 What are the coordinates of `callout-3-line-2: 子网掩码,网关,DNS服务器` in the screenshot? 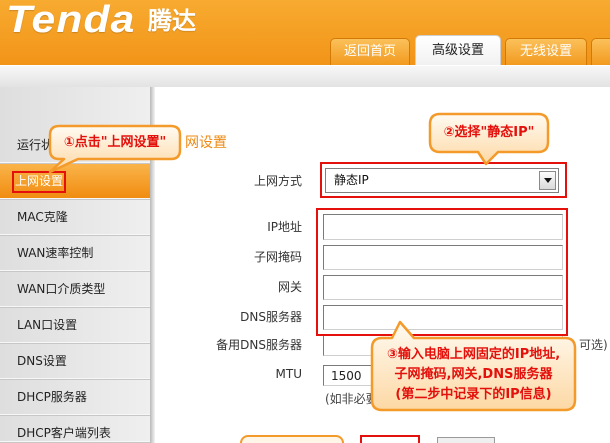 It's located at (473, 374).